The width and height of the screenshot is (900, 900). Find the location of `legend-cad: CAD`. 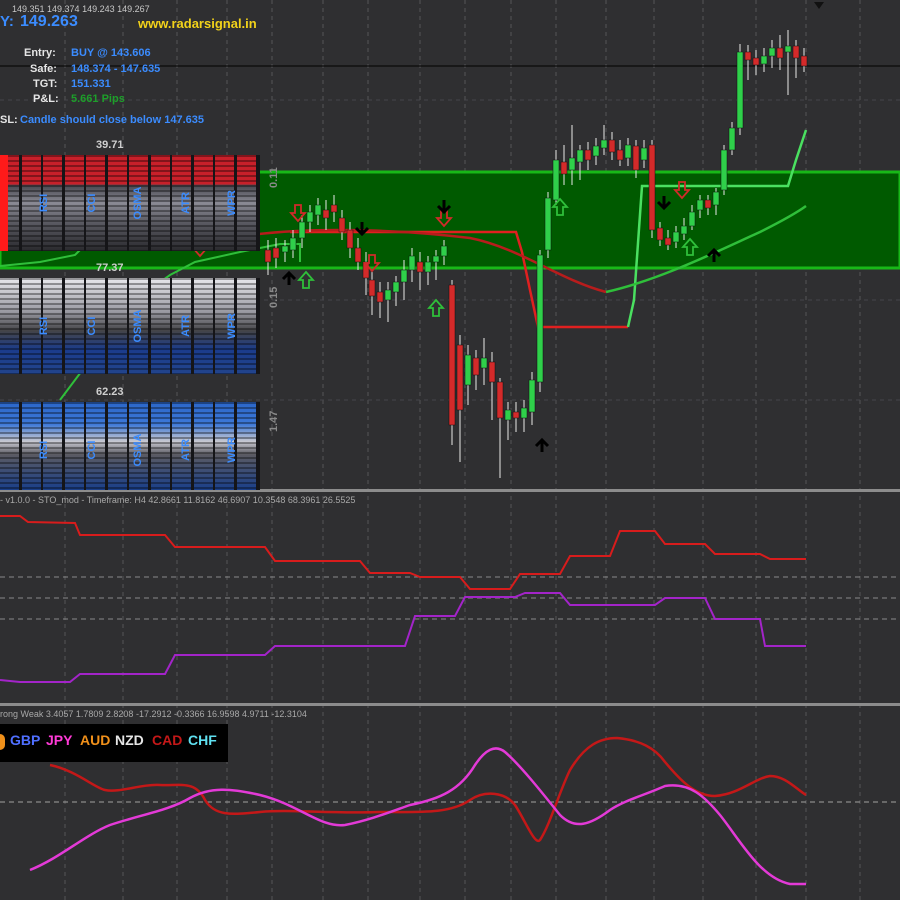

legend-cad: CAD is located at coordinates (167, 740).